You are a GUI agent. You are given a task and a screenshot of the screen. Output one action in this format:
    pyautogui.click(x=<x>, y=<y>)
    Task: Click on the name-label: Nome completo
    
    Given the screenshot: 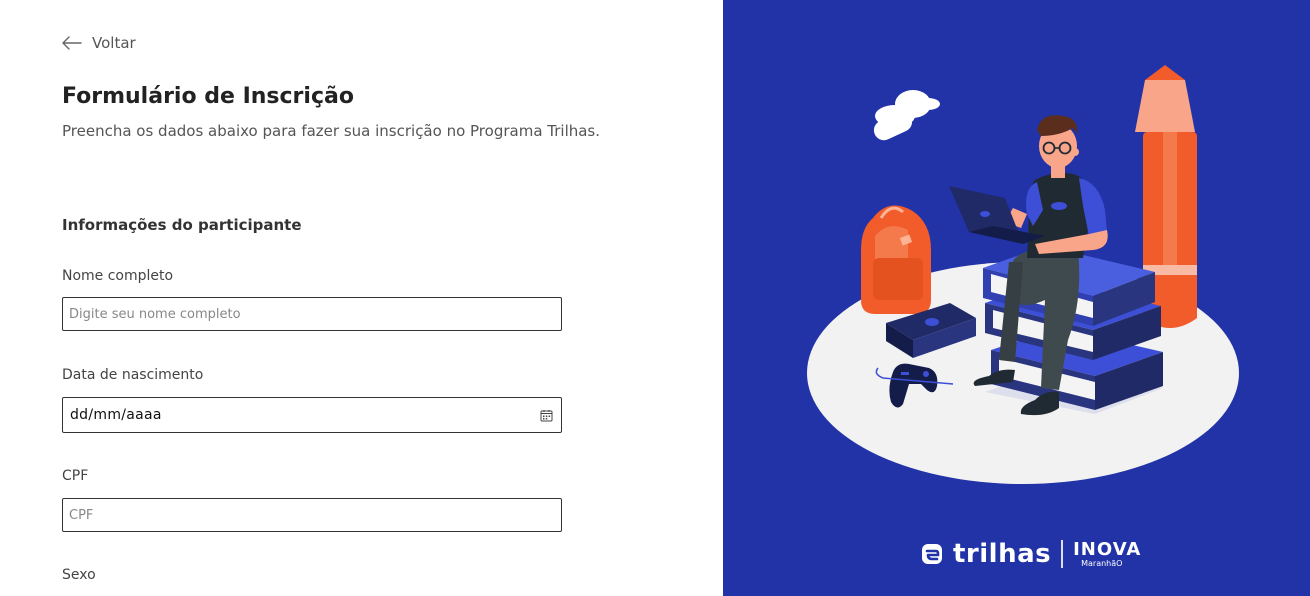 What is the action you would take?
    pyautogui.click(x=118, y=276)
    